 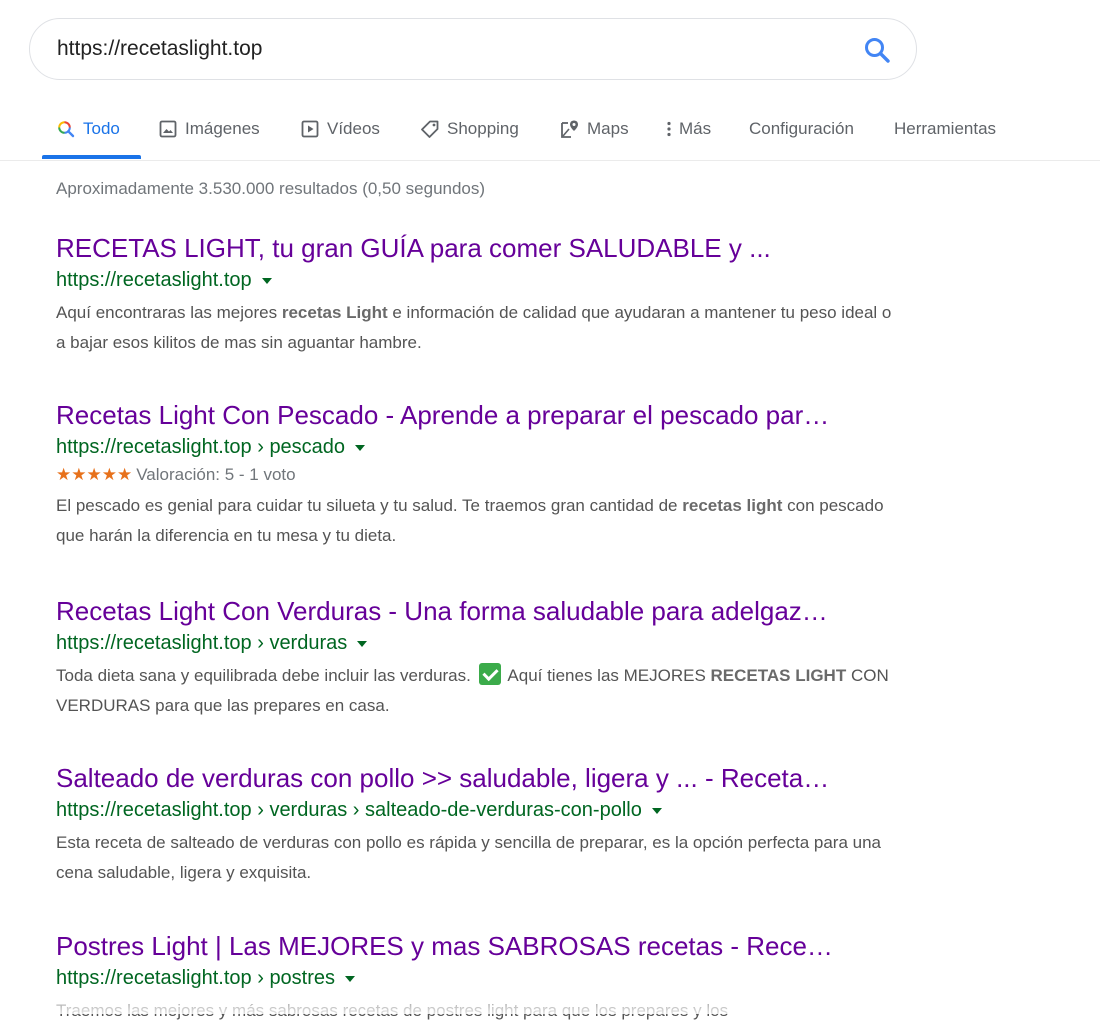 I want to click on check-mark-icon, so click(x=489, y=674).